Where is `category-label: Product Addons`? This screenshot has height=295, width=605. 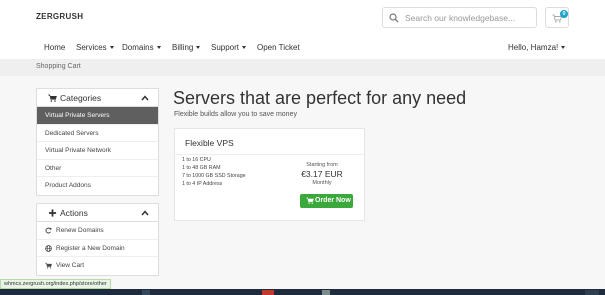 category-label: Product Addons is located at coordinates (68, 185).